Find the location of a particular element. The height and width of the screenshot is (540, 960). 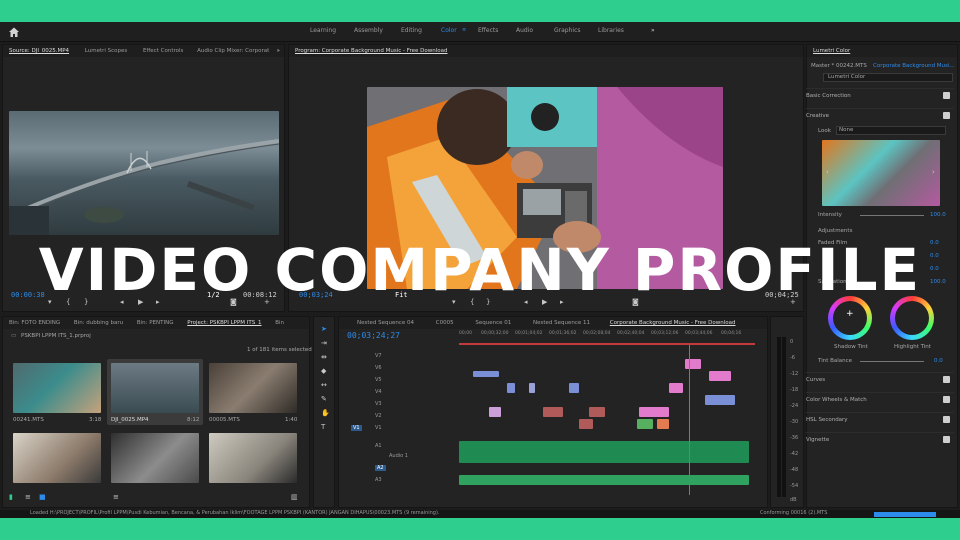

tab-lumetri-scopes: Lumetri Scopes is located at coordinates (106, 51).